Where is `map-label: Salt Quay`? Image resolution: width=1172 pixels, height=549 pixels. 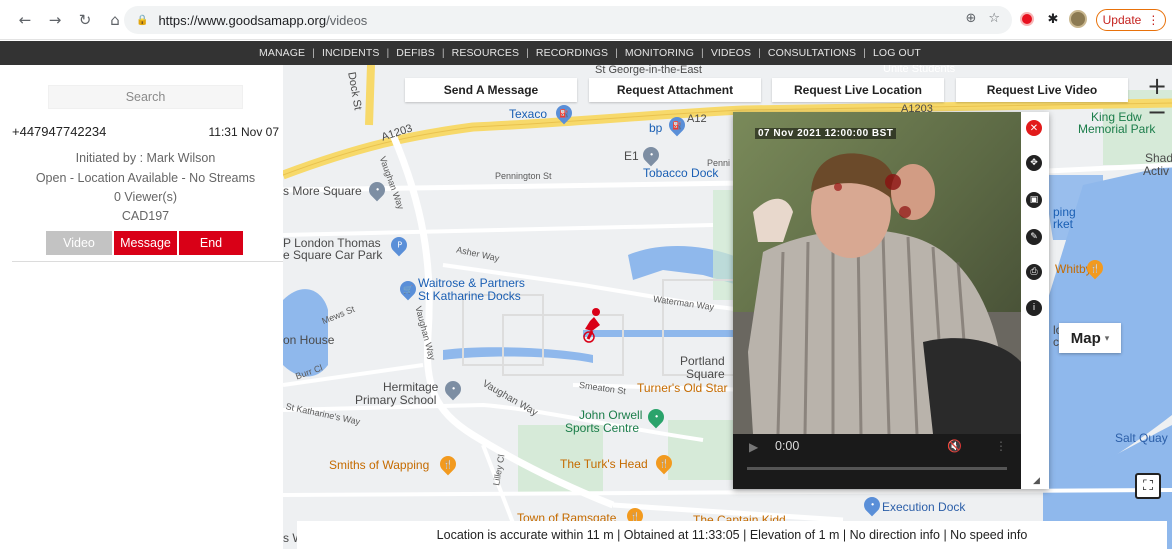 map-label: Salt Quay is located at coordinates (1141, 438).